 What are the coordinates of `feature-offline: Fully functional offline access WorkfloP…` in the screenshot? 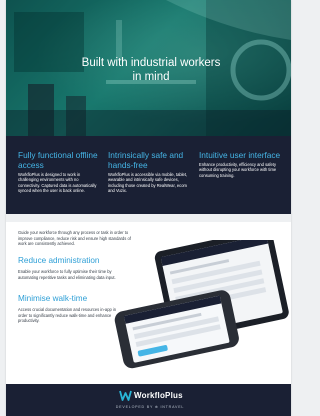 It's located at (59, 172).